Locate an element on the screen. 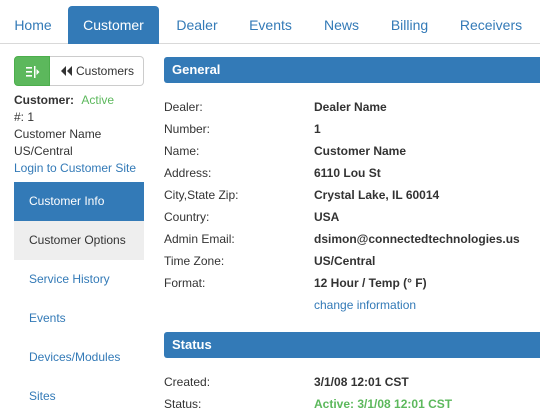 The image size is (540, 416). info-row-dealer: Dealer: Dealer Name is located at coordinates (352, 107).